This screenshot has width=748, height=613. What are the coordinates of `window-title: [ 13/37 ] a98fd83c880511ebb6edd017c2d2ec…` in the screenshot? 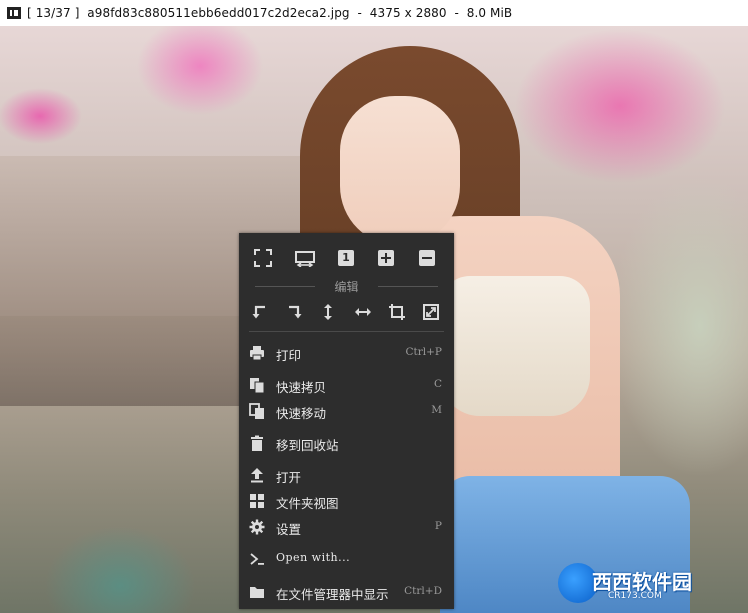 It's located at (270, 13).